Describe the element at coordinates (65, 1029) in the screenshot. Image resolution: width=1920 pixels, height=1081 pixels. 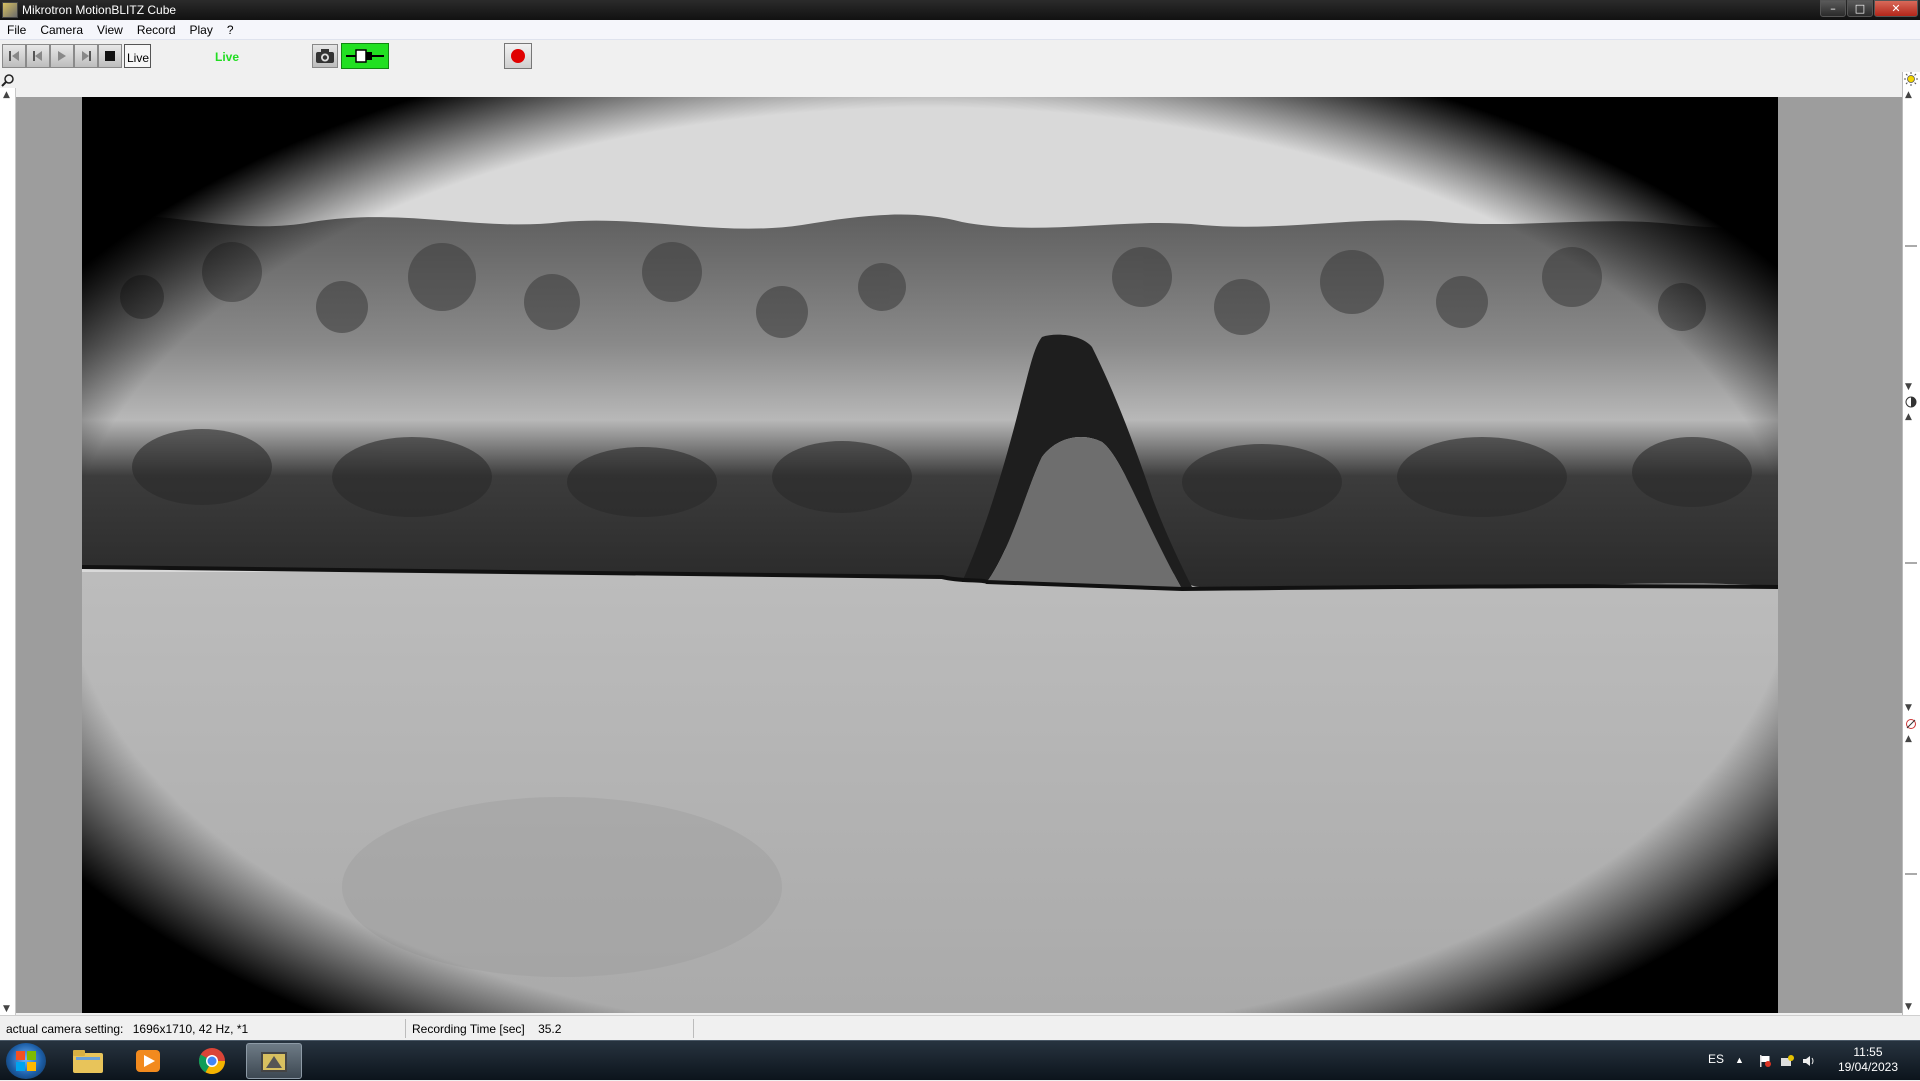
I see `camera-setting-label: actual camera setting:` at that location.